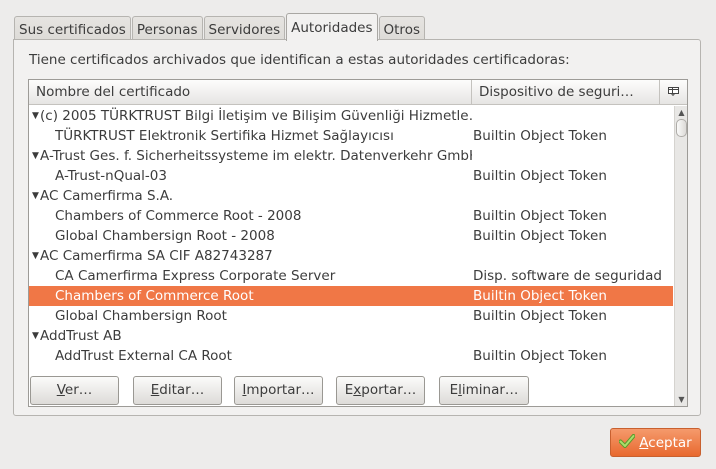 The width and height of the screenshot is (716, 469). Describe the element at coordinates (673, 92) in the screenshot. I see `column-picker-icon` at that location.